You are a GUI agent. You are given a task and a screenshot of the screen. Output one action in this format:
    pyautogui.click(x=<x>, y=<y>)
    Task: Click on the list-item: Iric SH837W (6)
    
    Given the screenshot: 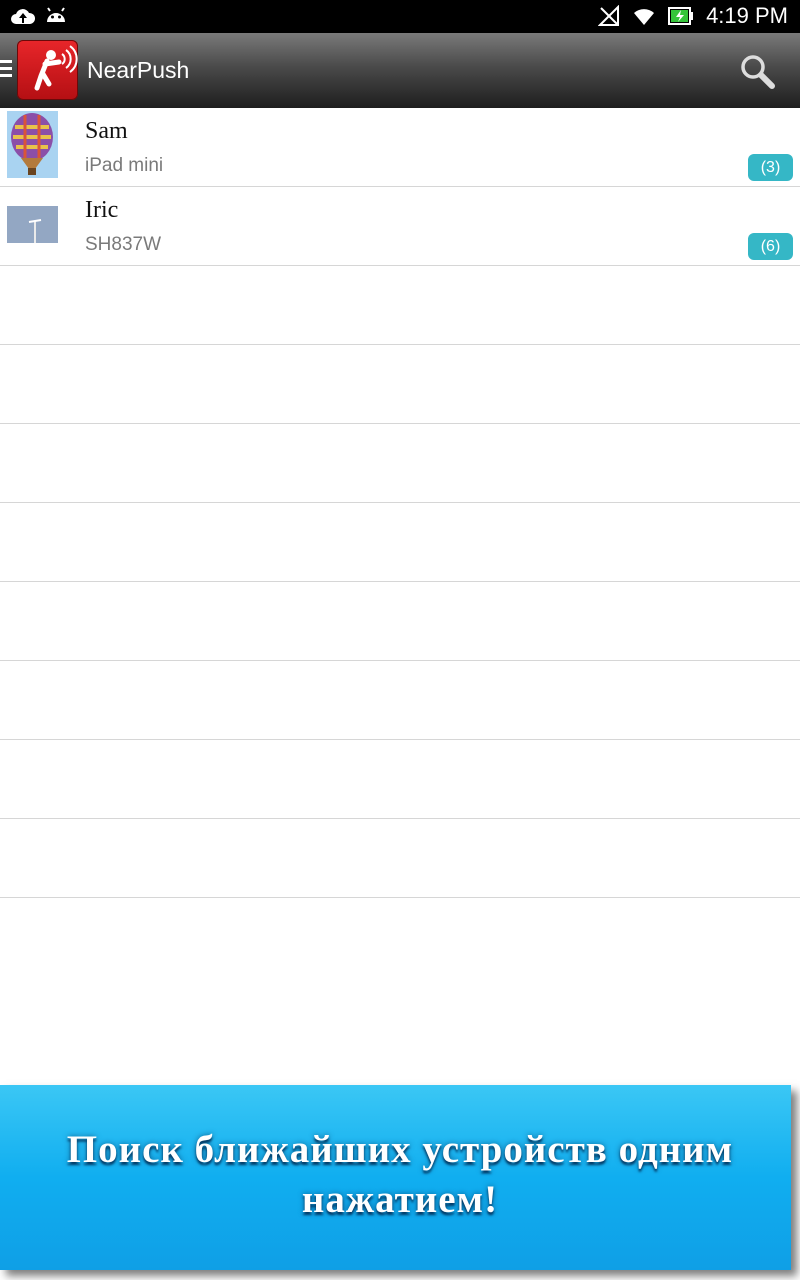 What is the action you would take?
    pyautogui.click(x=400, y=226)
    